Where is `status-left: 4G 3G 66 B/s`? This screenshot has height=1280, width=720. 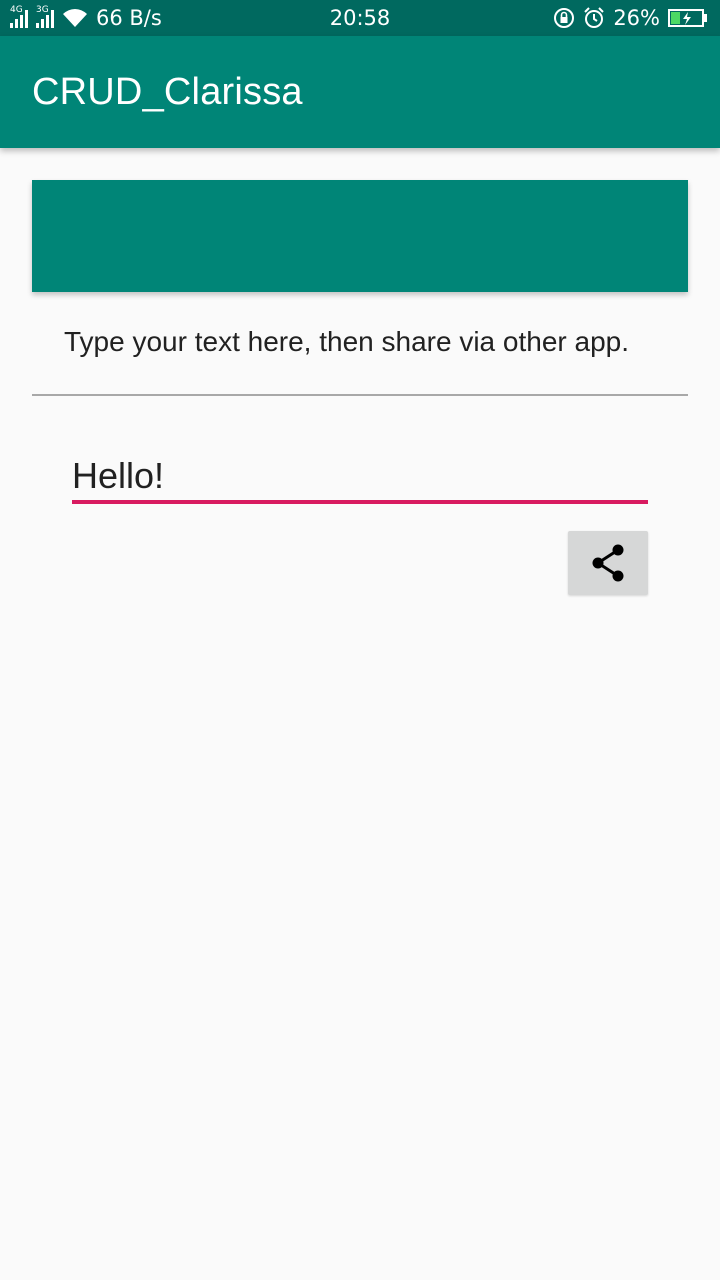
status-left: 4G 3G 66 B/s is located at coordinates (86, 18).